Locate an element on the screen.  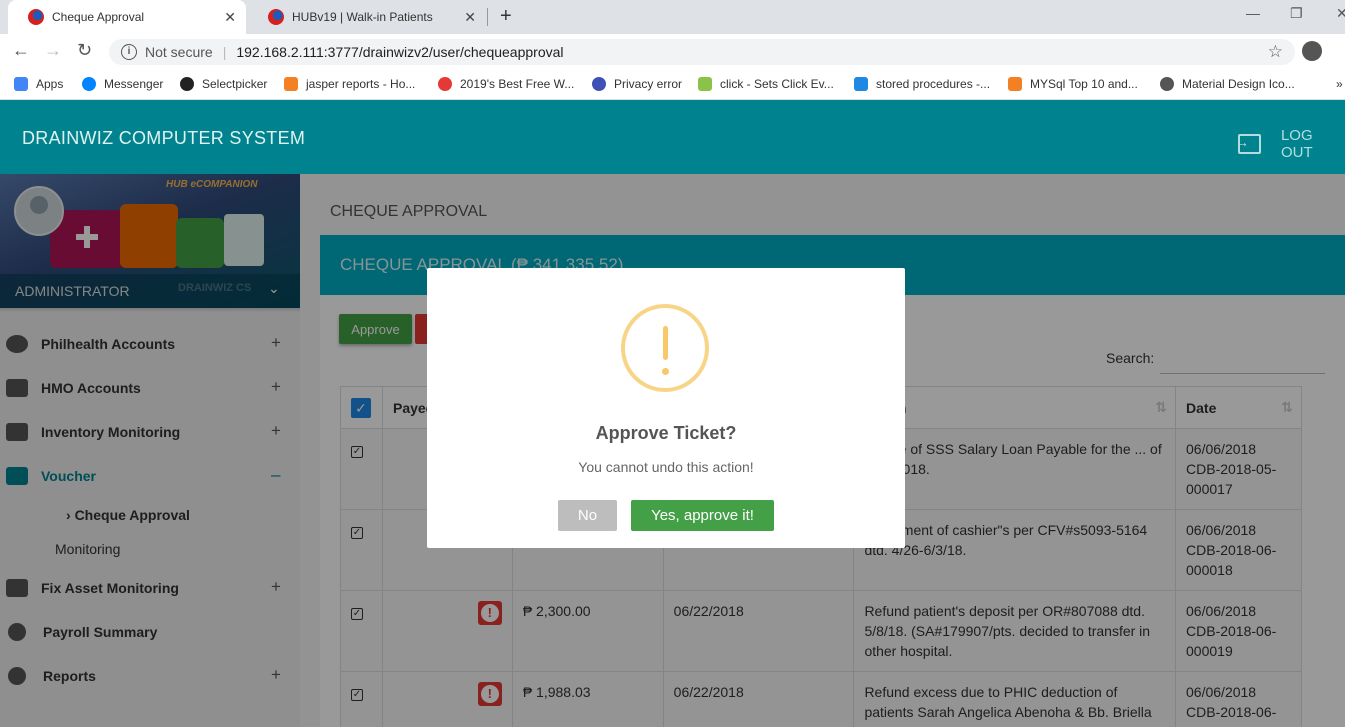
minimize-icon: — is located at coordinates (1253, 13).